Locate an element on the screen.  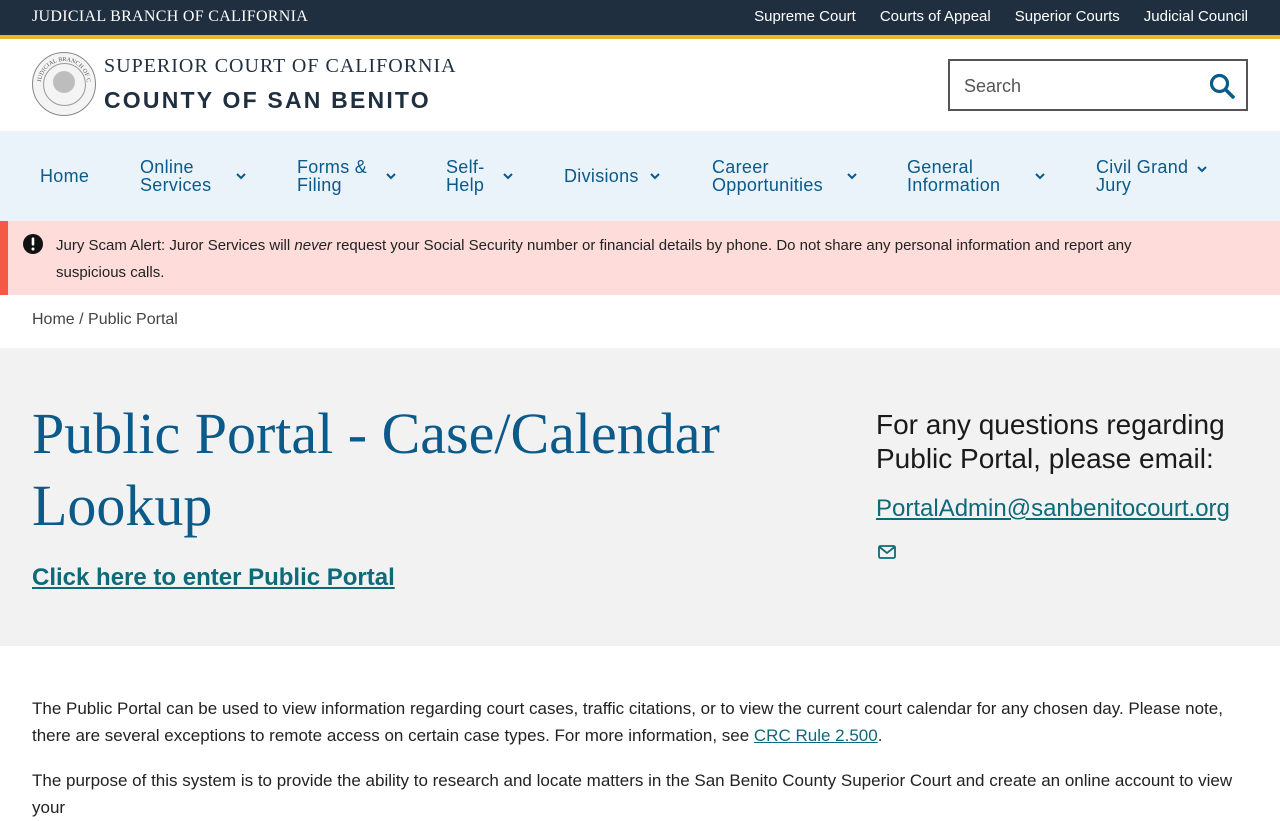
breadcrumb: Home / Public Portal is located at coordinates (105, 320).